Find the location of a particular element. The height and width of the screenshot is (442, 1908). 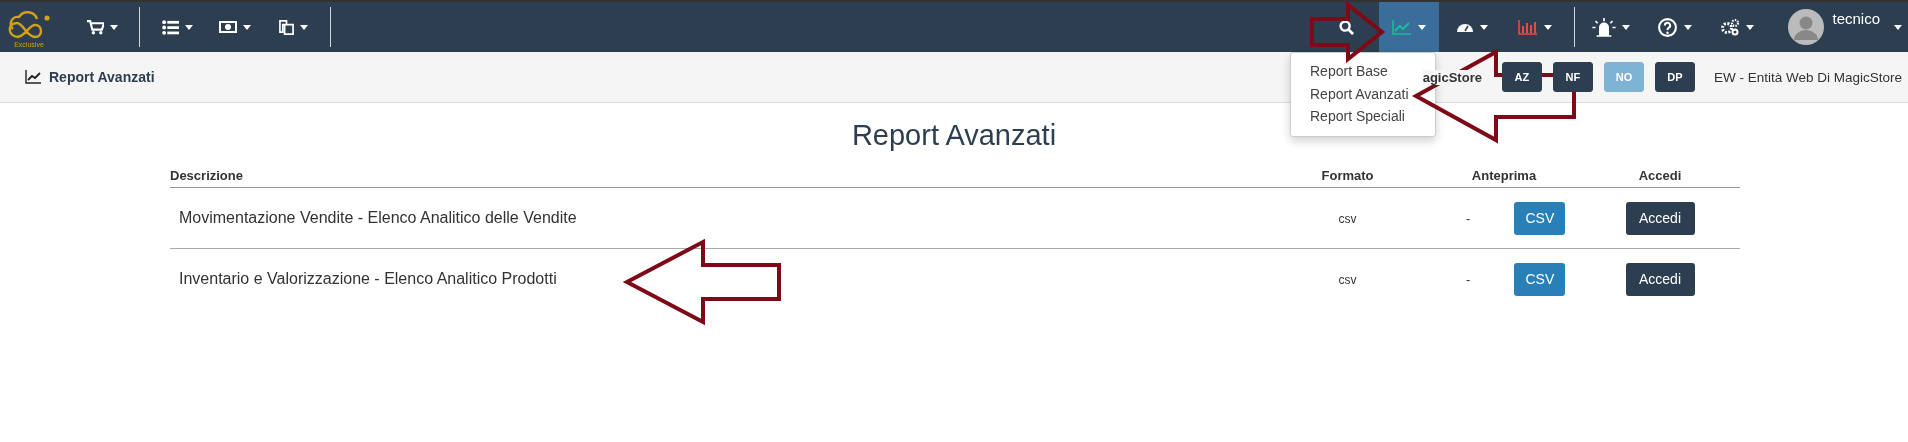

menu-item: Report Avanzati is located at coordinates (1359, 94).